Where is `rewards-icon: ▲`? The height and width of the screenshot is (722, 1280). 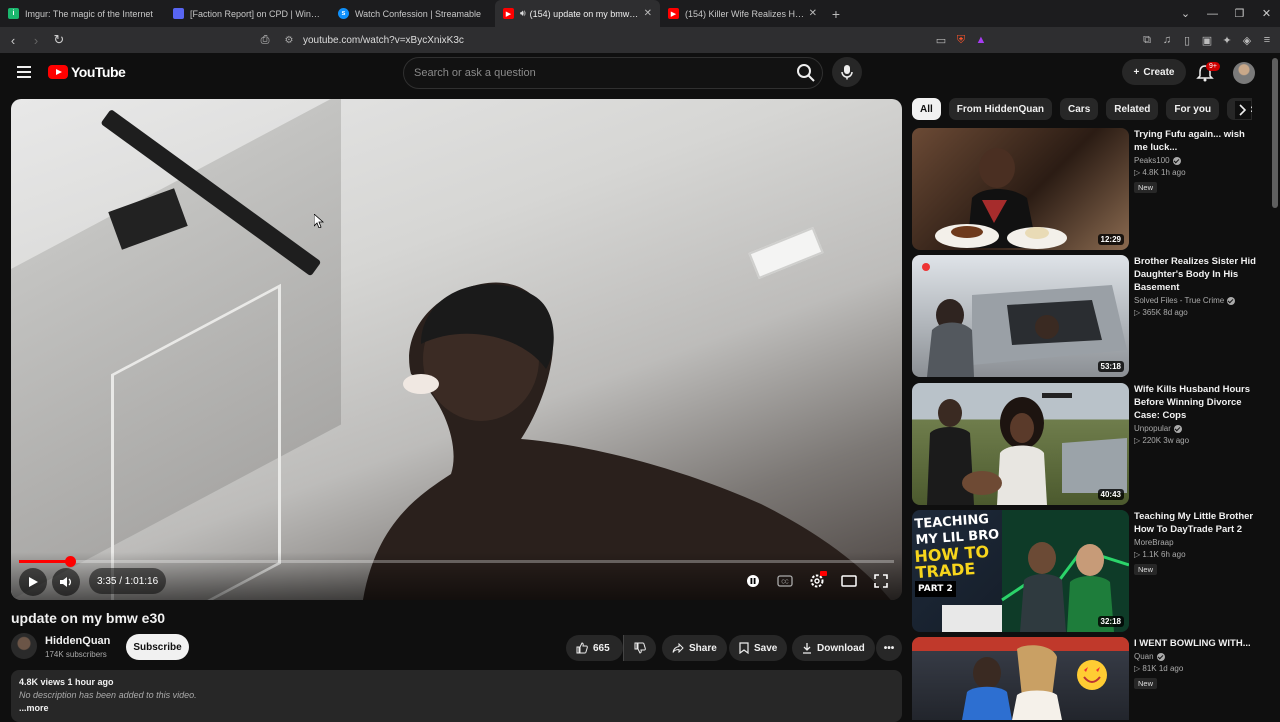 rewards-icon: ▲ is located at coordinates (981, 40).